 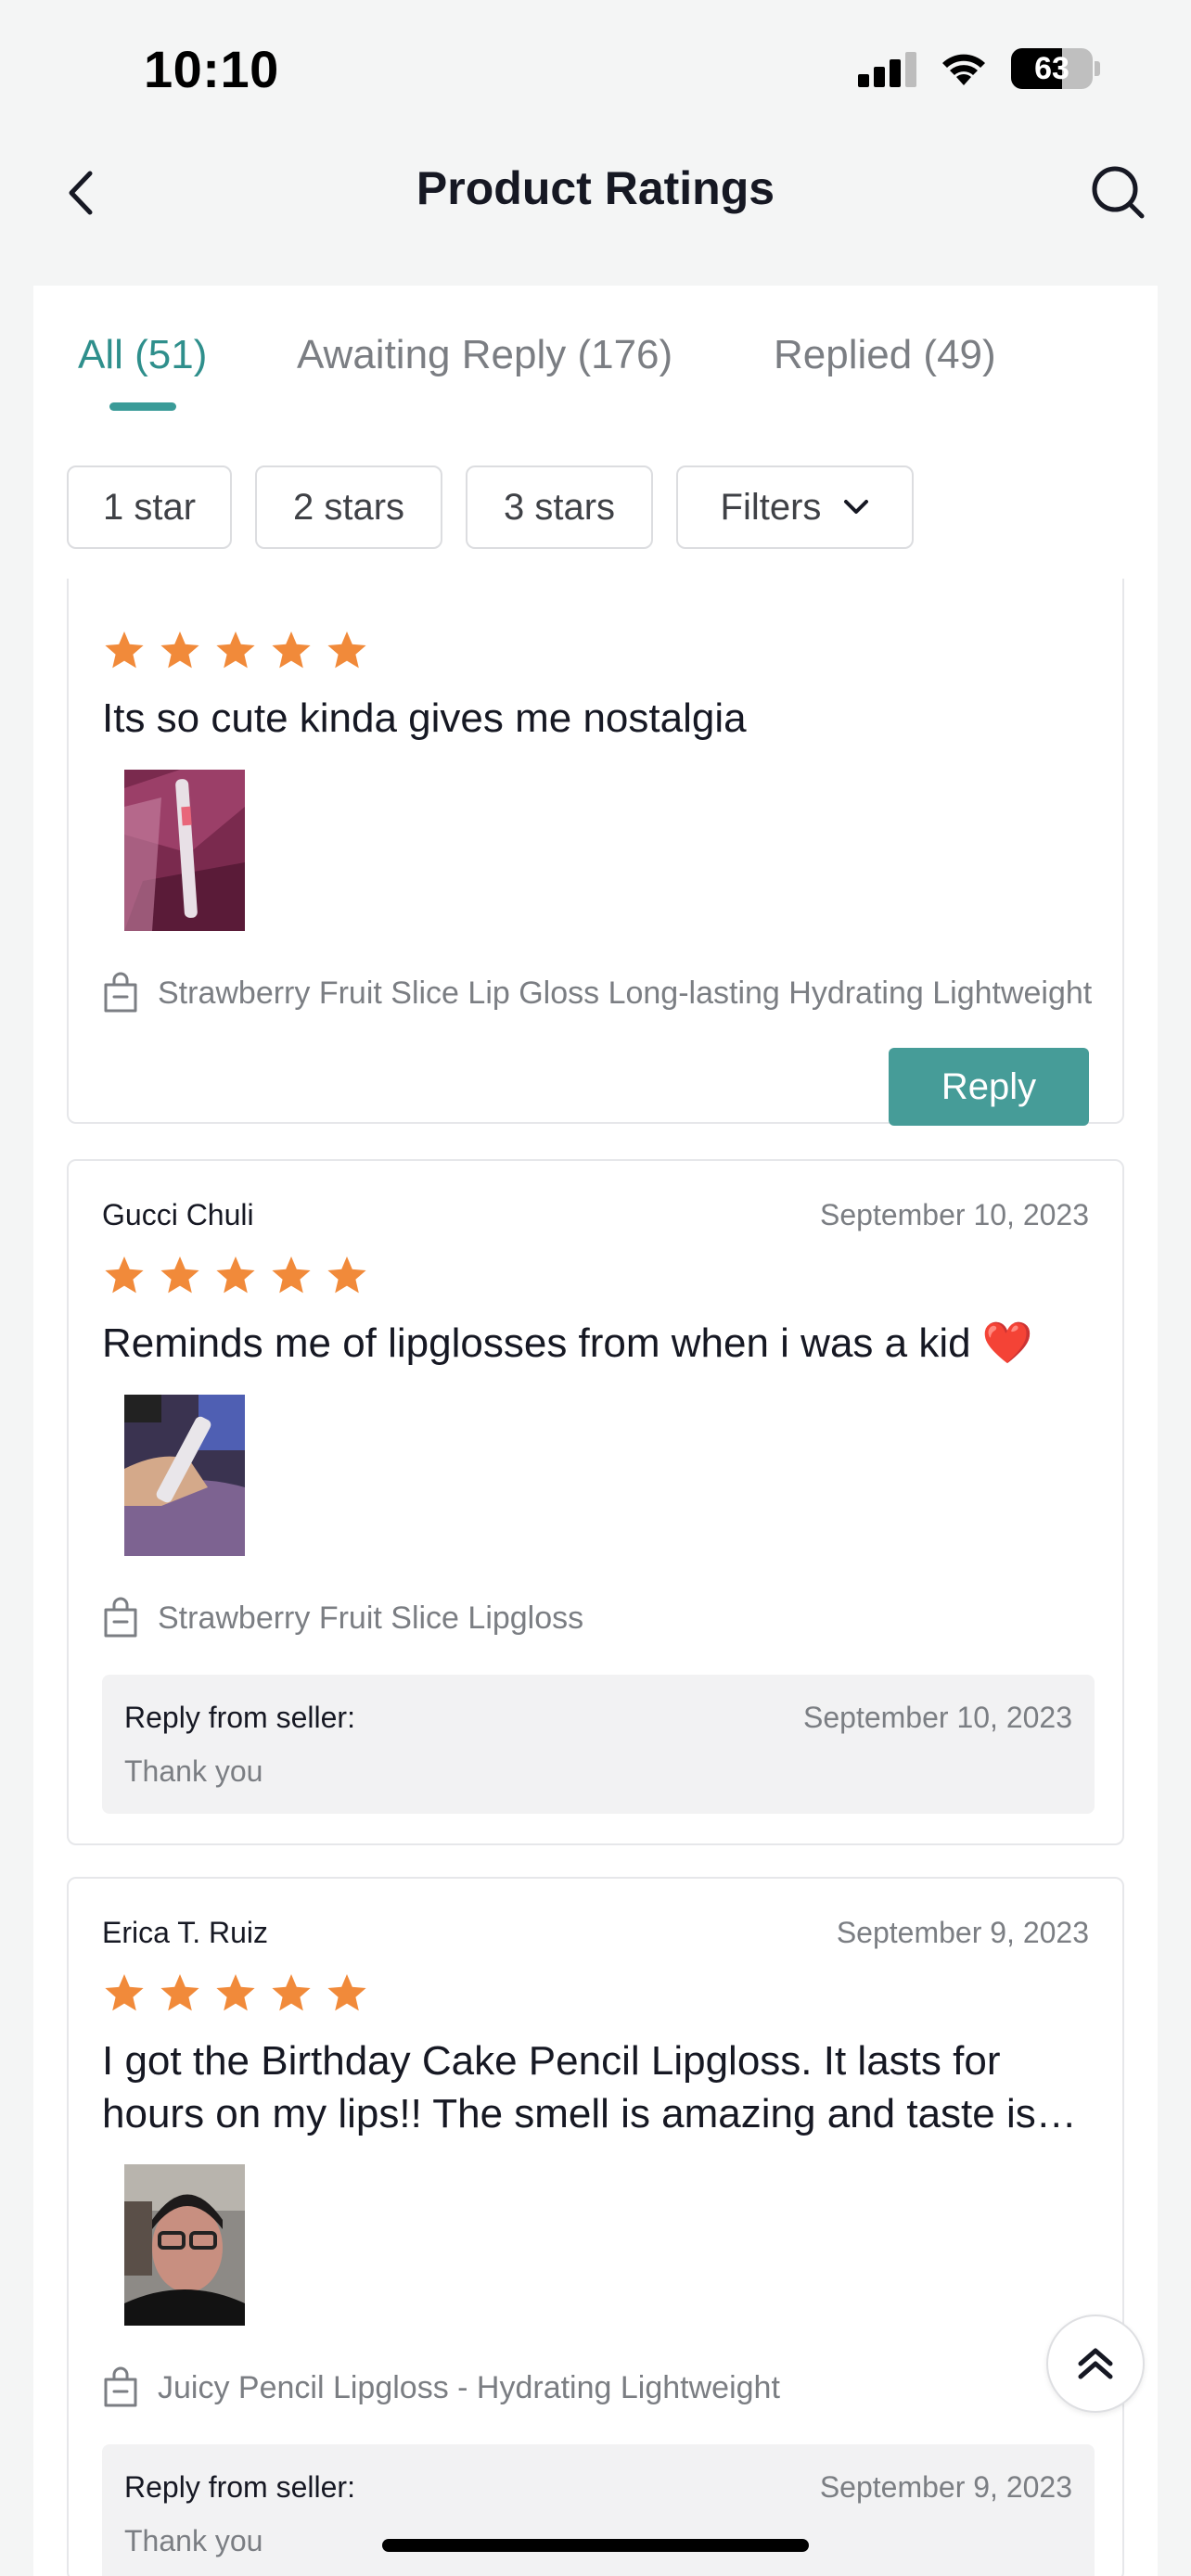 I want to click on review-date: September 10, 2023, so click(x=955, y=1214).